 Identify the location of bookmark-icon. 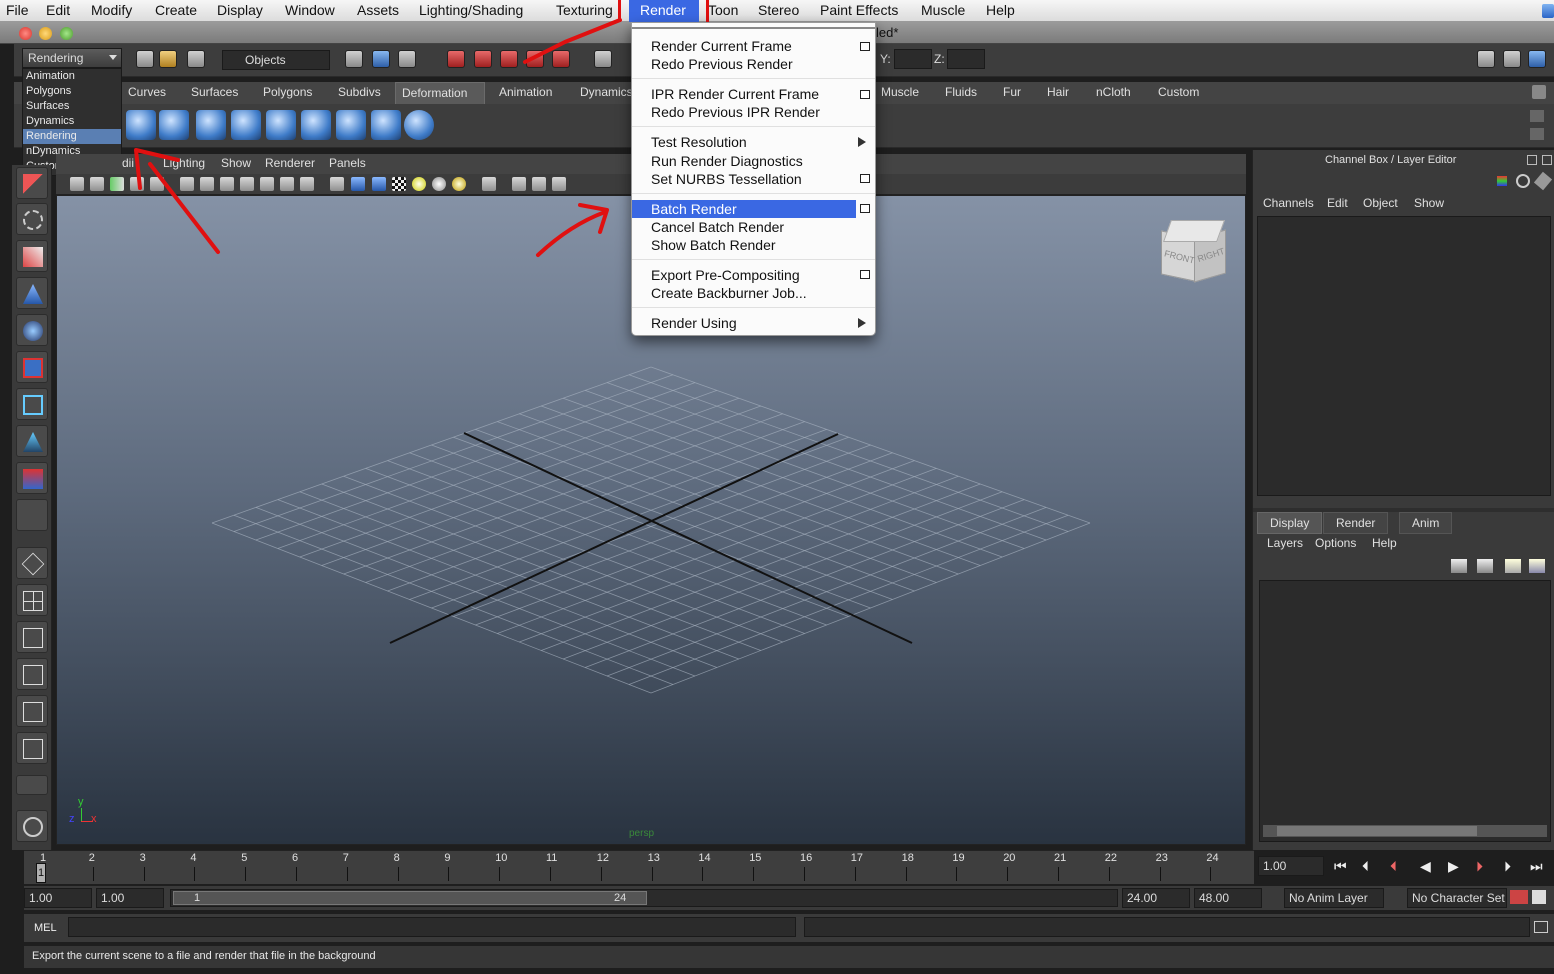
(117, 184).